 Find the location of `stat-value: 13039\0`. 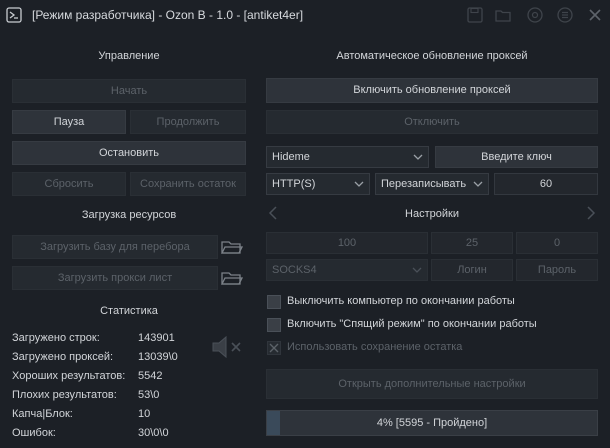

stat-value: 13039\0 is located at coordinates (158, 357).